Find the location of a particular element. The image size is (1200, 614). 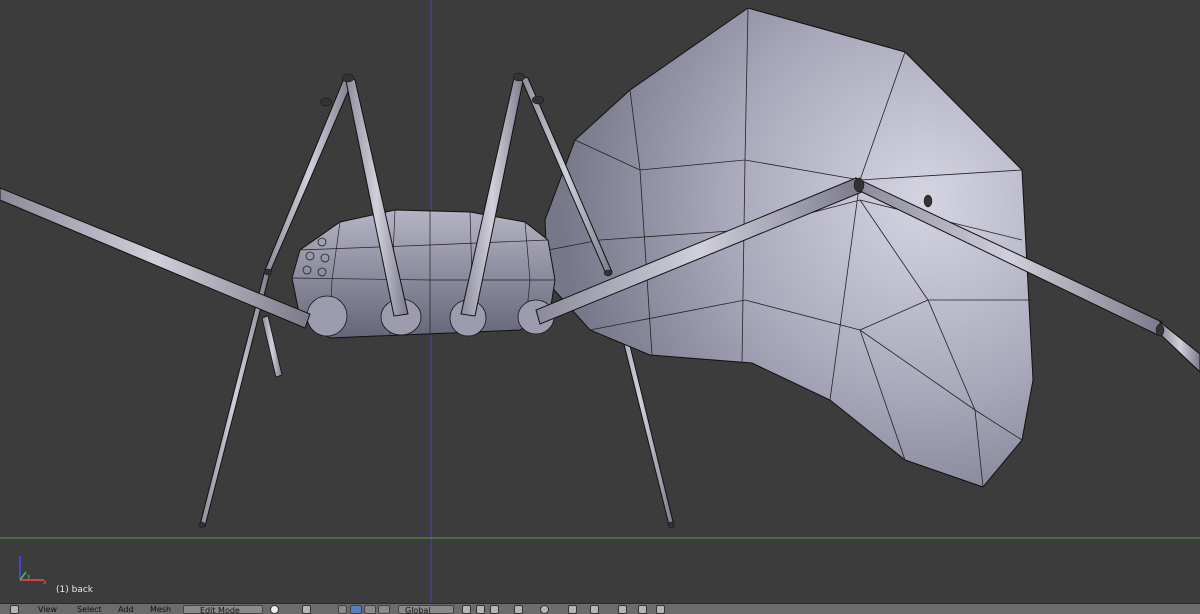

leg-front-left-long is located at coordinates (155, 258).